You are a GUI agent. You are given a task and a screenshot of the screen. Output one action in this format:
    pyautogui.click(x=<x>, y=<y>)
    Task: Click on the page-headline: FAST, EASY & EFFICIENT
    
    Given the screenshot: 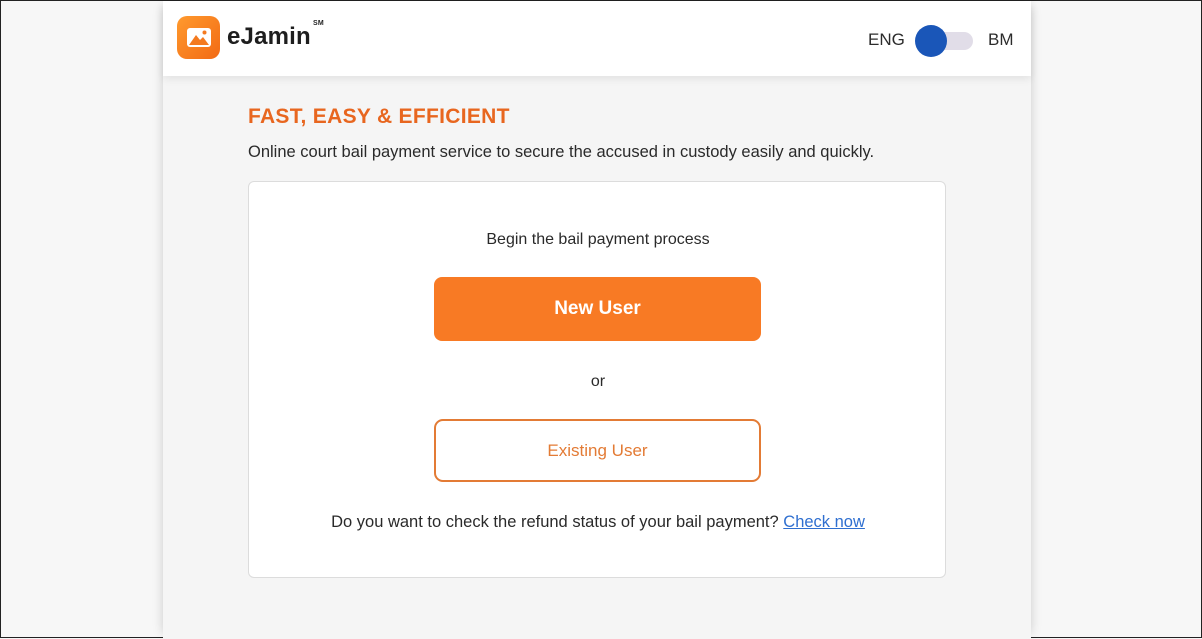 What is the action you would take?
    pyautogui.click(x=379, y=116)
    